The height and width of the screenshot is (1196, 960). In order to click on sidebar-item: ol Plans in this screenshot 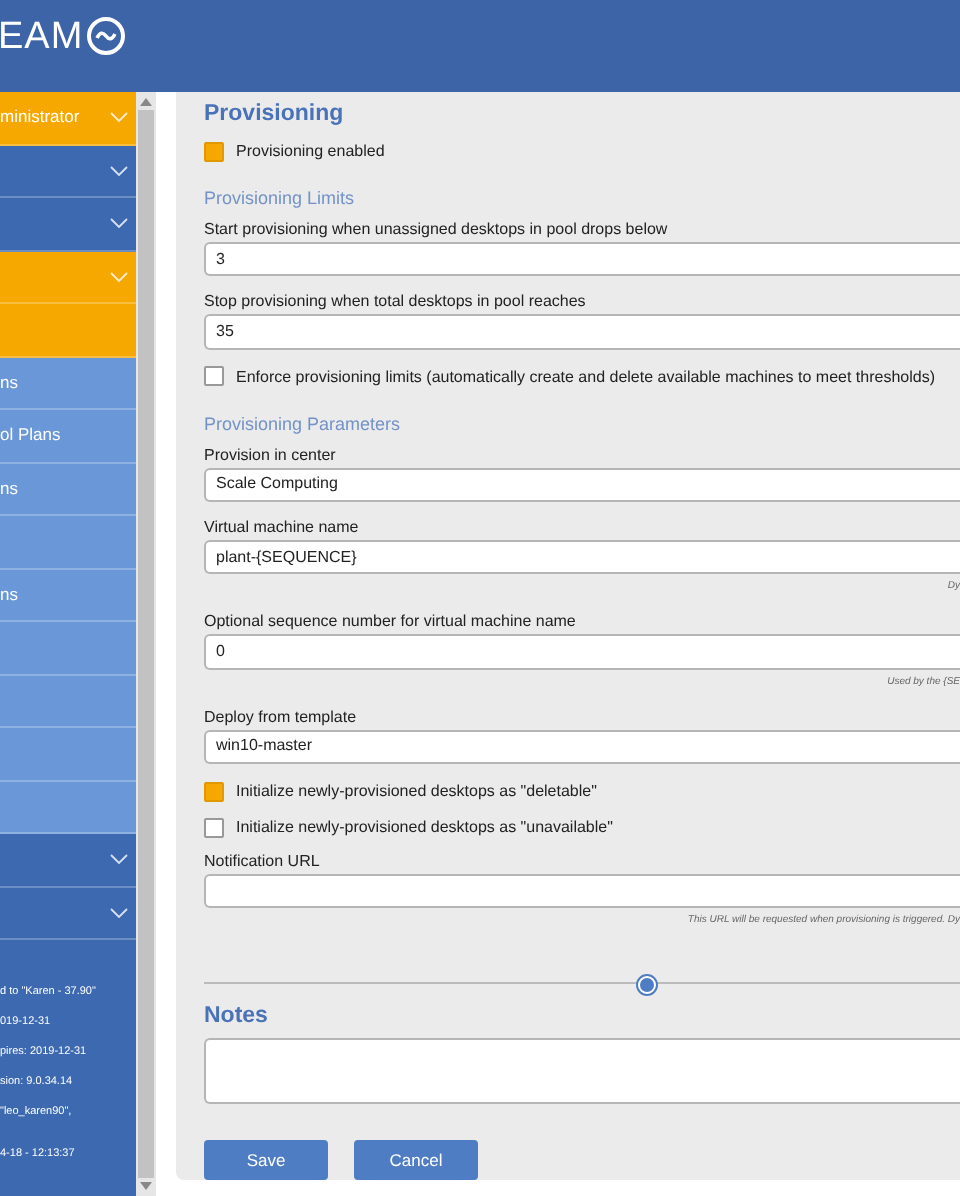, I will do `click(68, 436)`.